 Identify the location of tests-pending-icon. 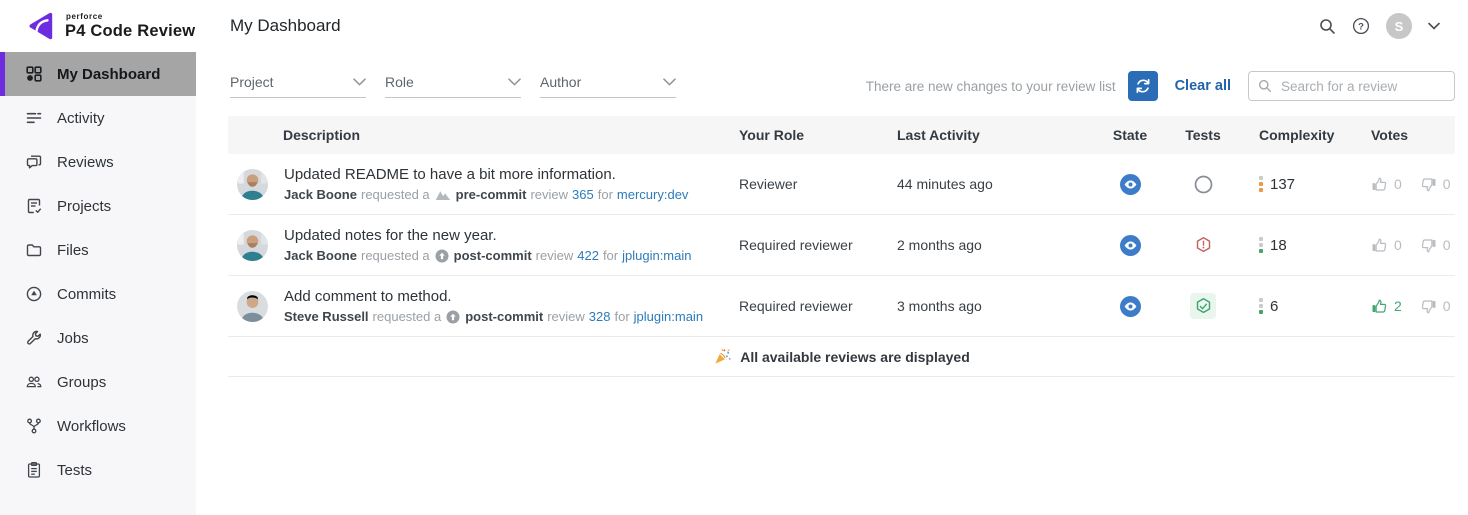
(1203, 184).